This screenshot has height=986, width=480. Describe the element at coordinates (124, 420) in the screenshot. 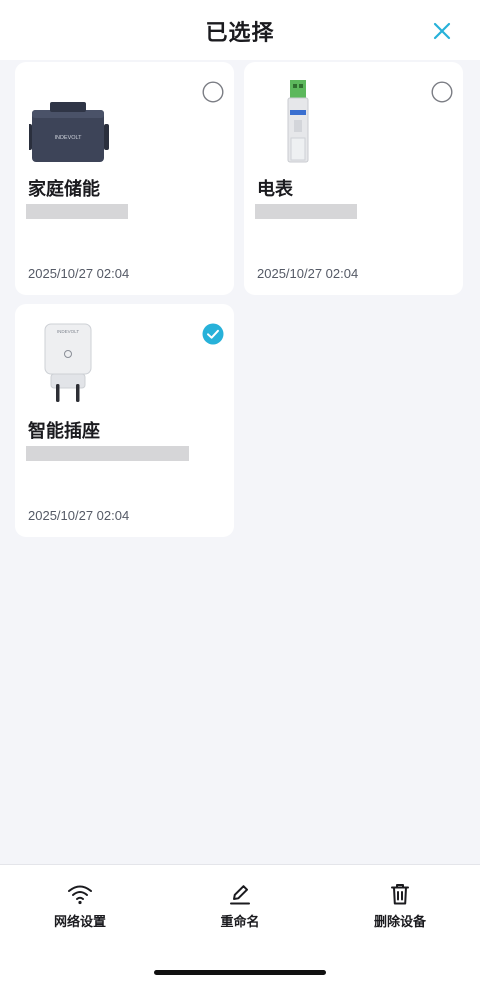

I see `device-card: INDEVOLT 智能插座 2025/10/27 02:04` at that location.